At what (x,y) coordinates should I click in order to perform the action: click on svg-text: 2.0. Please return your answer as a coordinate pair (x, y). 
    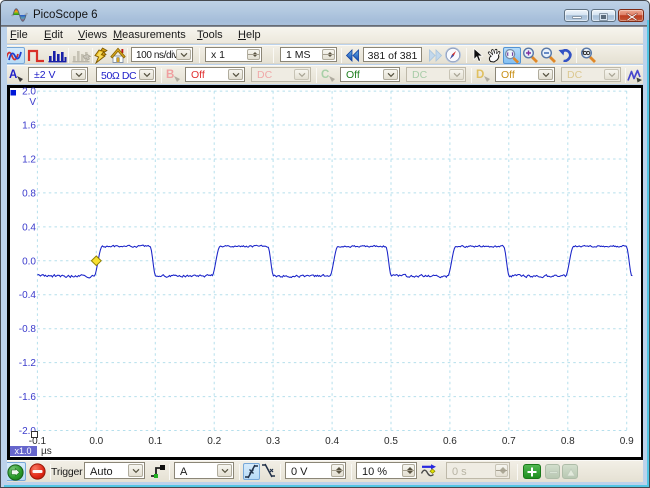
    Looking at the image, I should click on (29, 92).